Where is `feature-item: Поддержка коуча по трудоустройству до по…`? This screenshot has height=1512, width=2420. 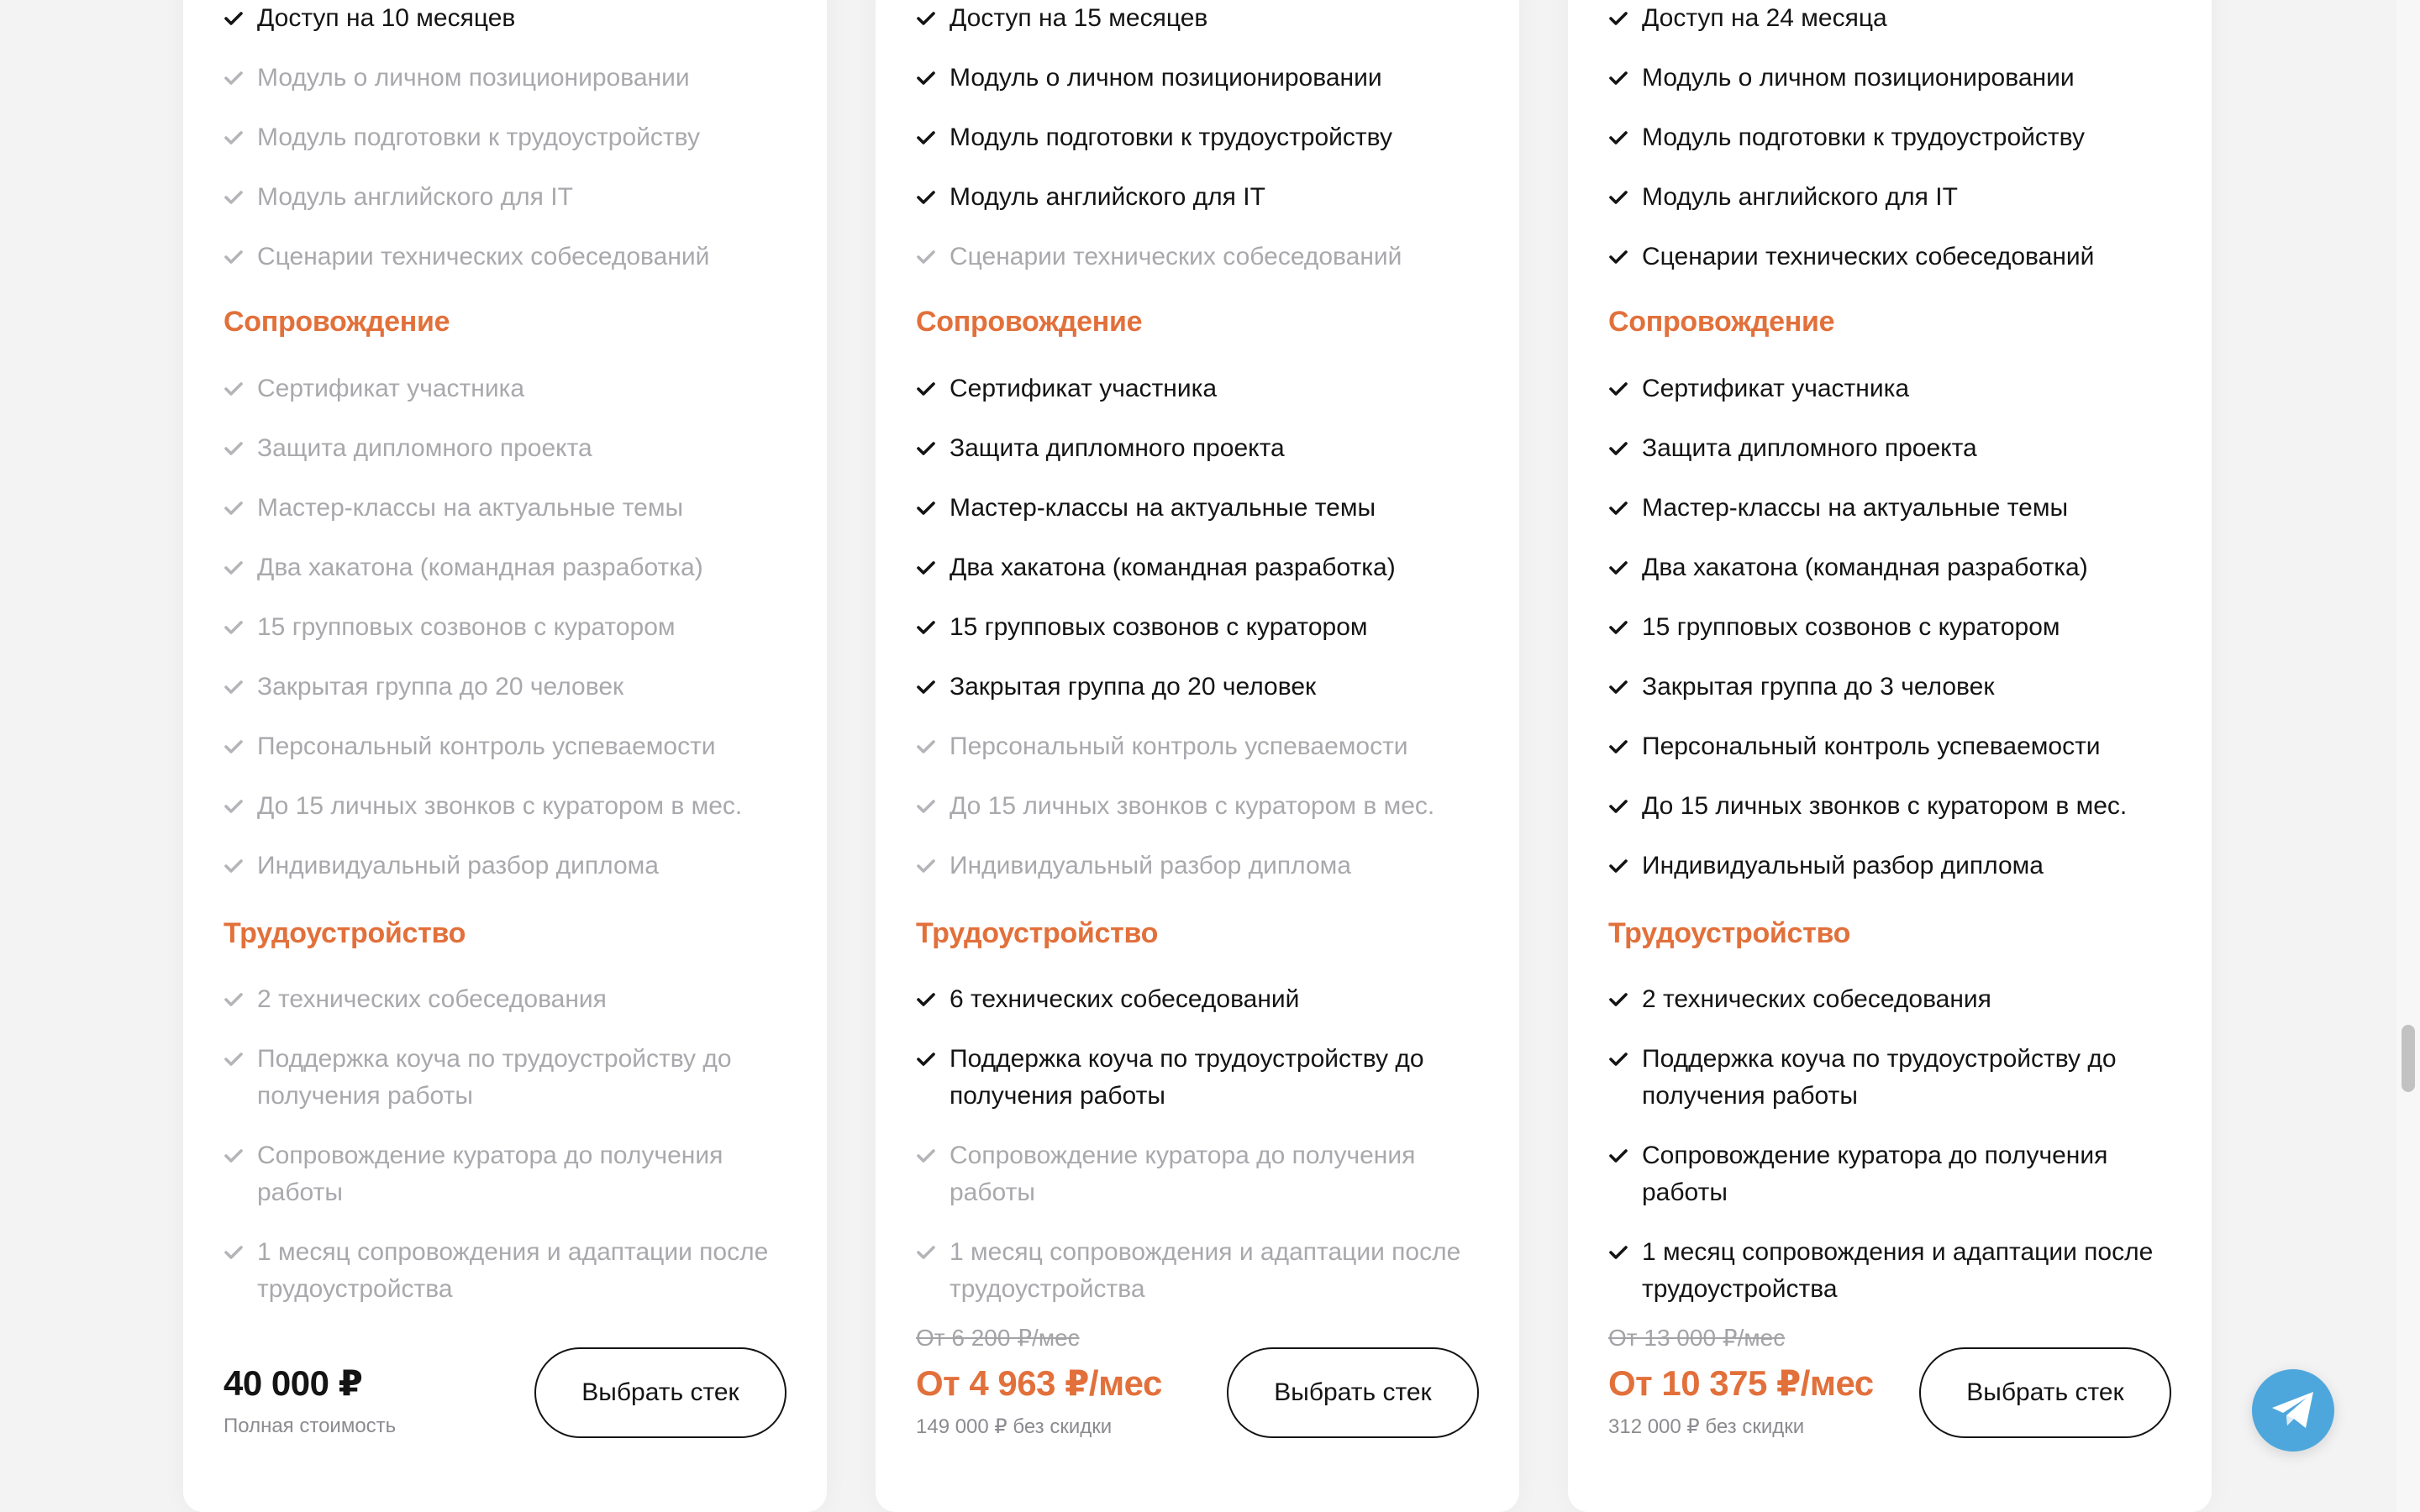 feature-item: Поддержка коуча по трудоустройству до по… is located at coordinates (1885, 1078).